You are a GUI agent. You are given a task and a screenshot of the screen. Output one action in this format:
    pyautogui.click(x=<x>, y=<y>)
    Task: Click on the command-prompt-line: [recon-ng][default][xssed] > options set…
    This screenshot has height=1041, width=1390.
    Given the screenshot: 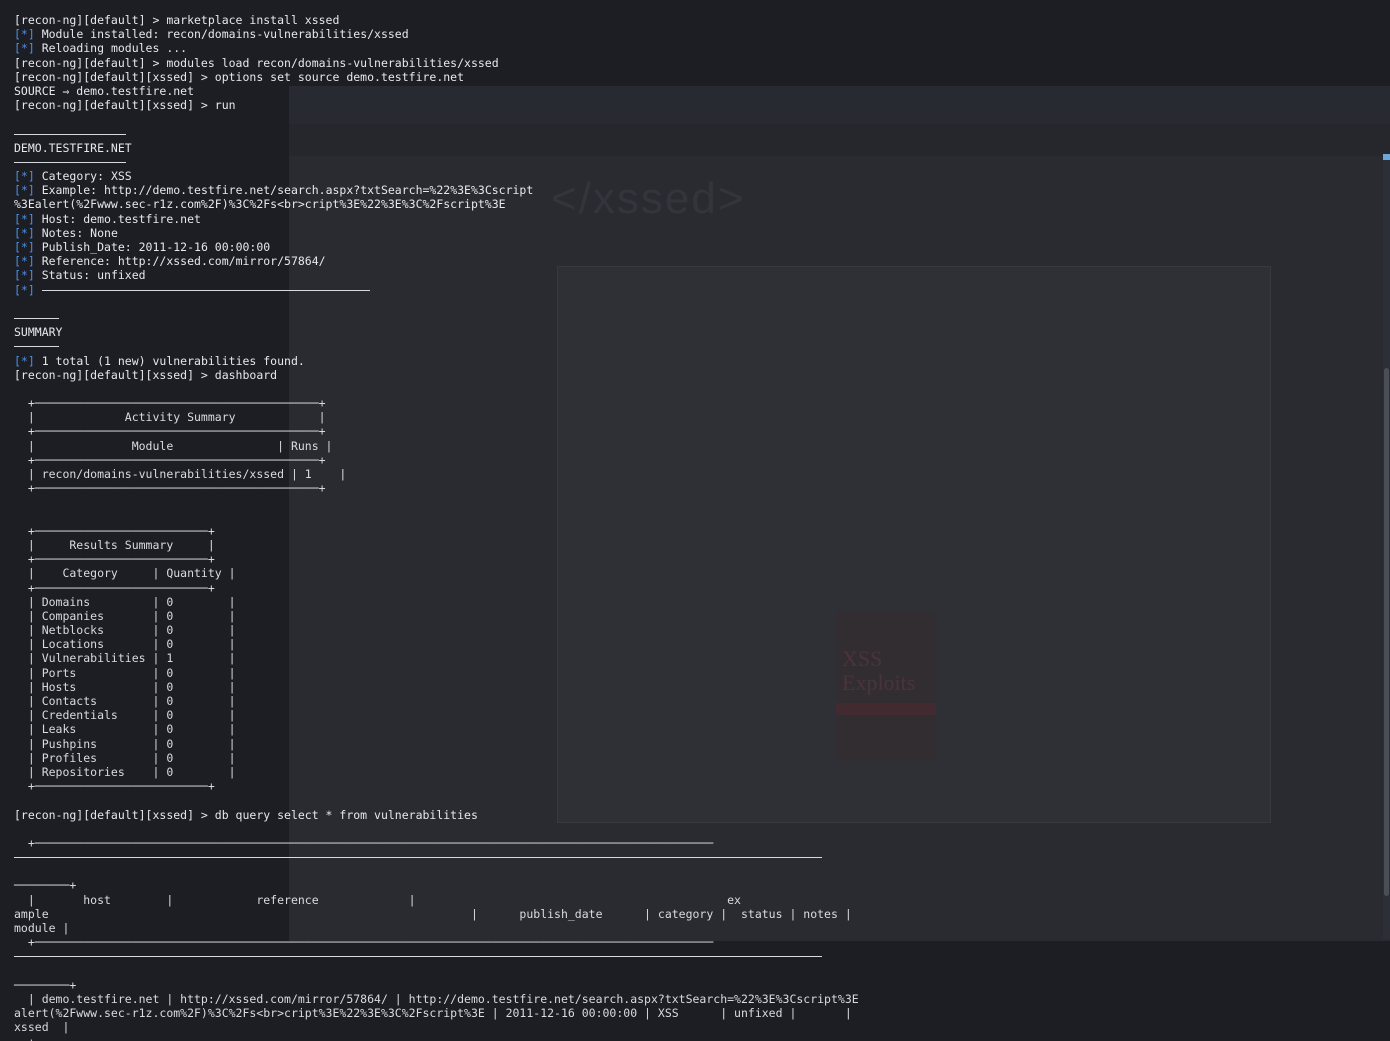 What is the action you would take?
    pyautogui.click(x=239, y=76)
    